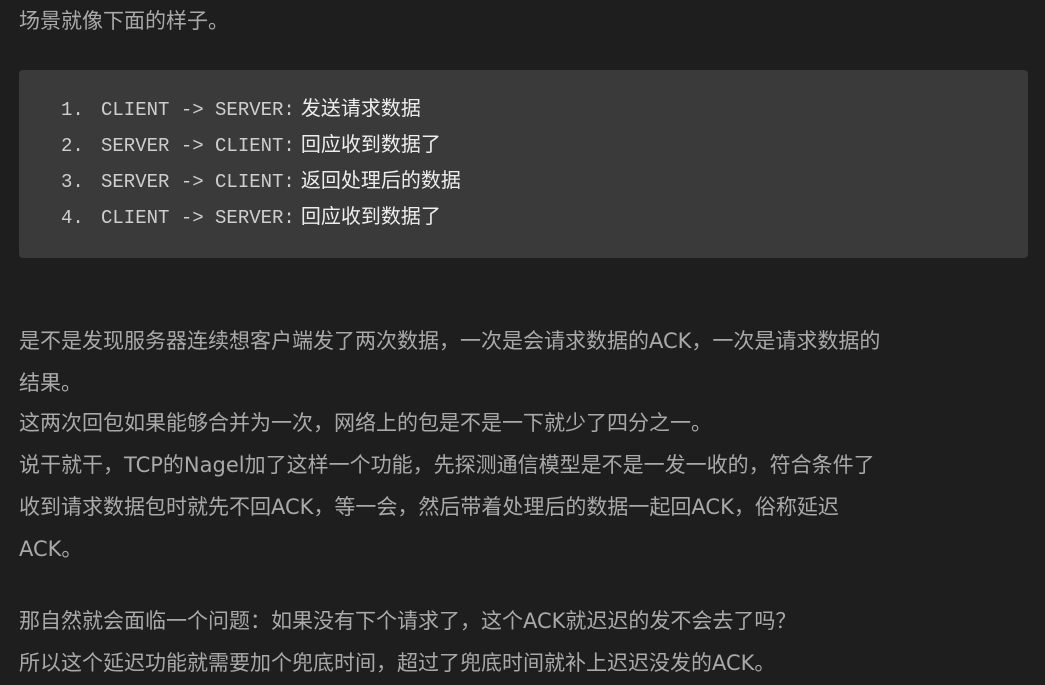 This screenshot has width=1045, height=685. What do you see at coordinates (408, 621) in the screenshot?
I see `paragraph-problem: 那自然就会面临一个问题：如果没有下个请求了，这个ACK就迟迟的发不会去了吗？` at bounding box center [408, 621].